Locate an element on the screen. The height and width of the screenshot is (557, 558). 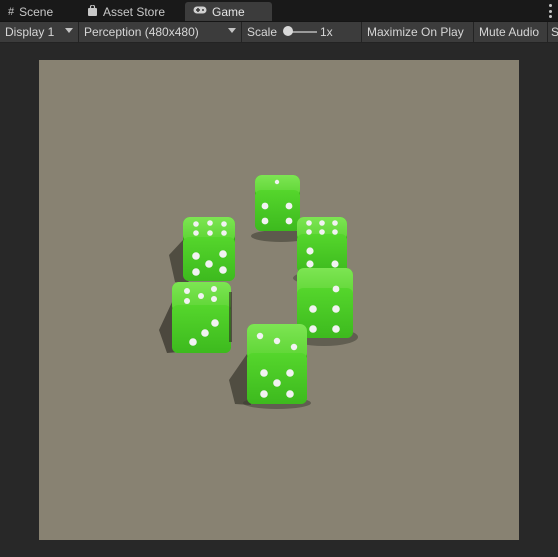
resolution-dropdown: Perception (480x480) is located at coordinates (160, 32).